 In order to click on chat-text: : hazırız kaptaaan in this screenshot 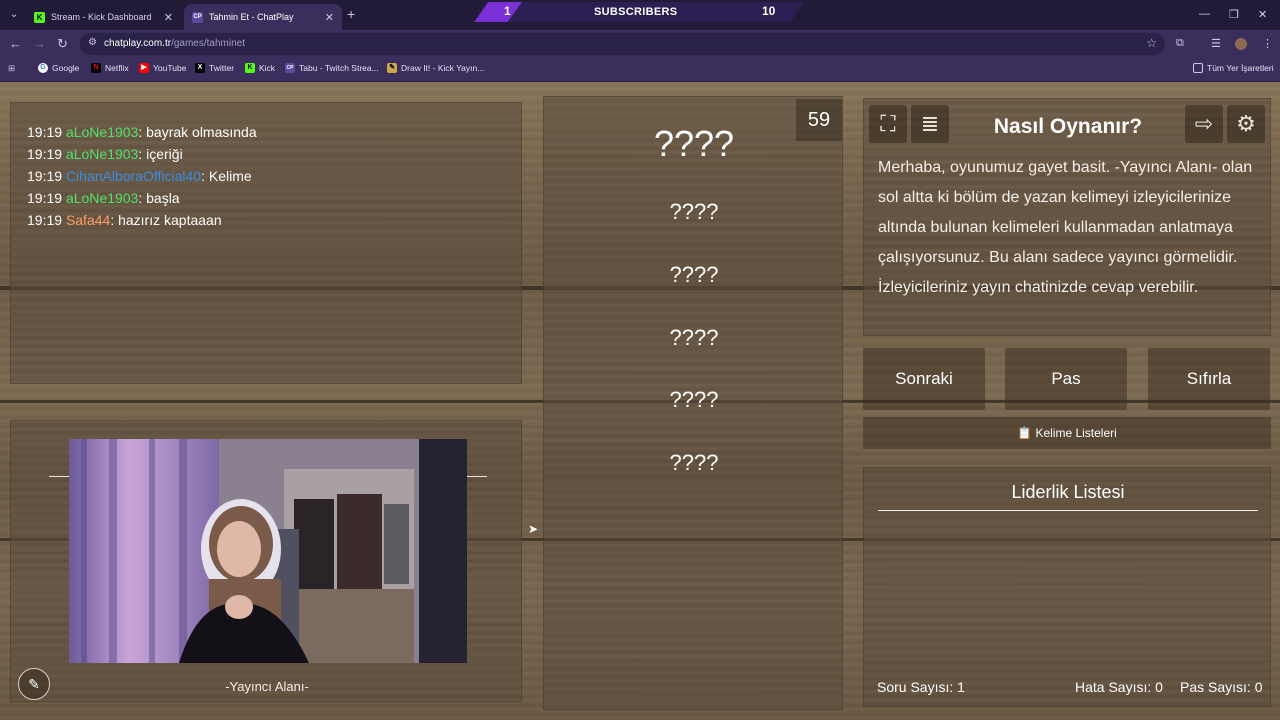, I will do `click(166, 220)`.